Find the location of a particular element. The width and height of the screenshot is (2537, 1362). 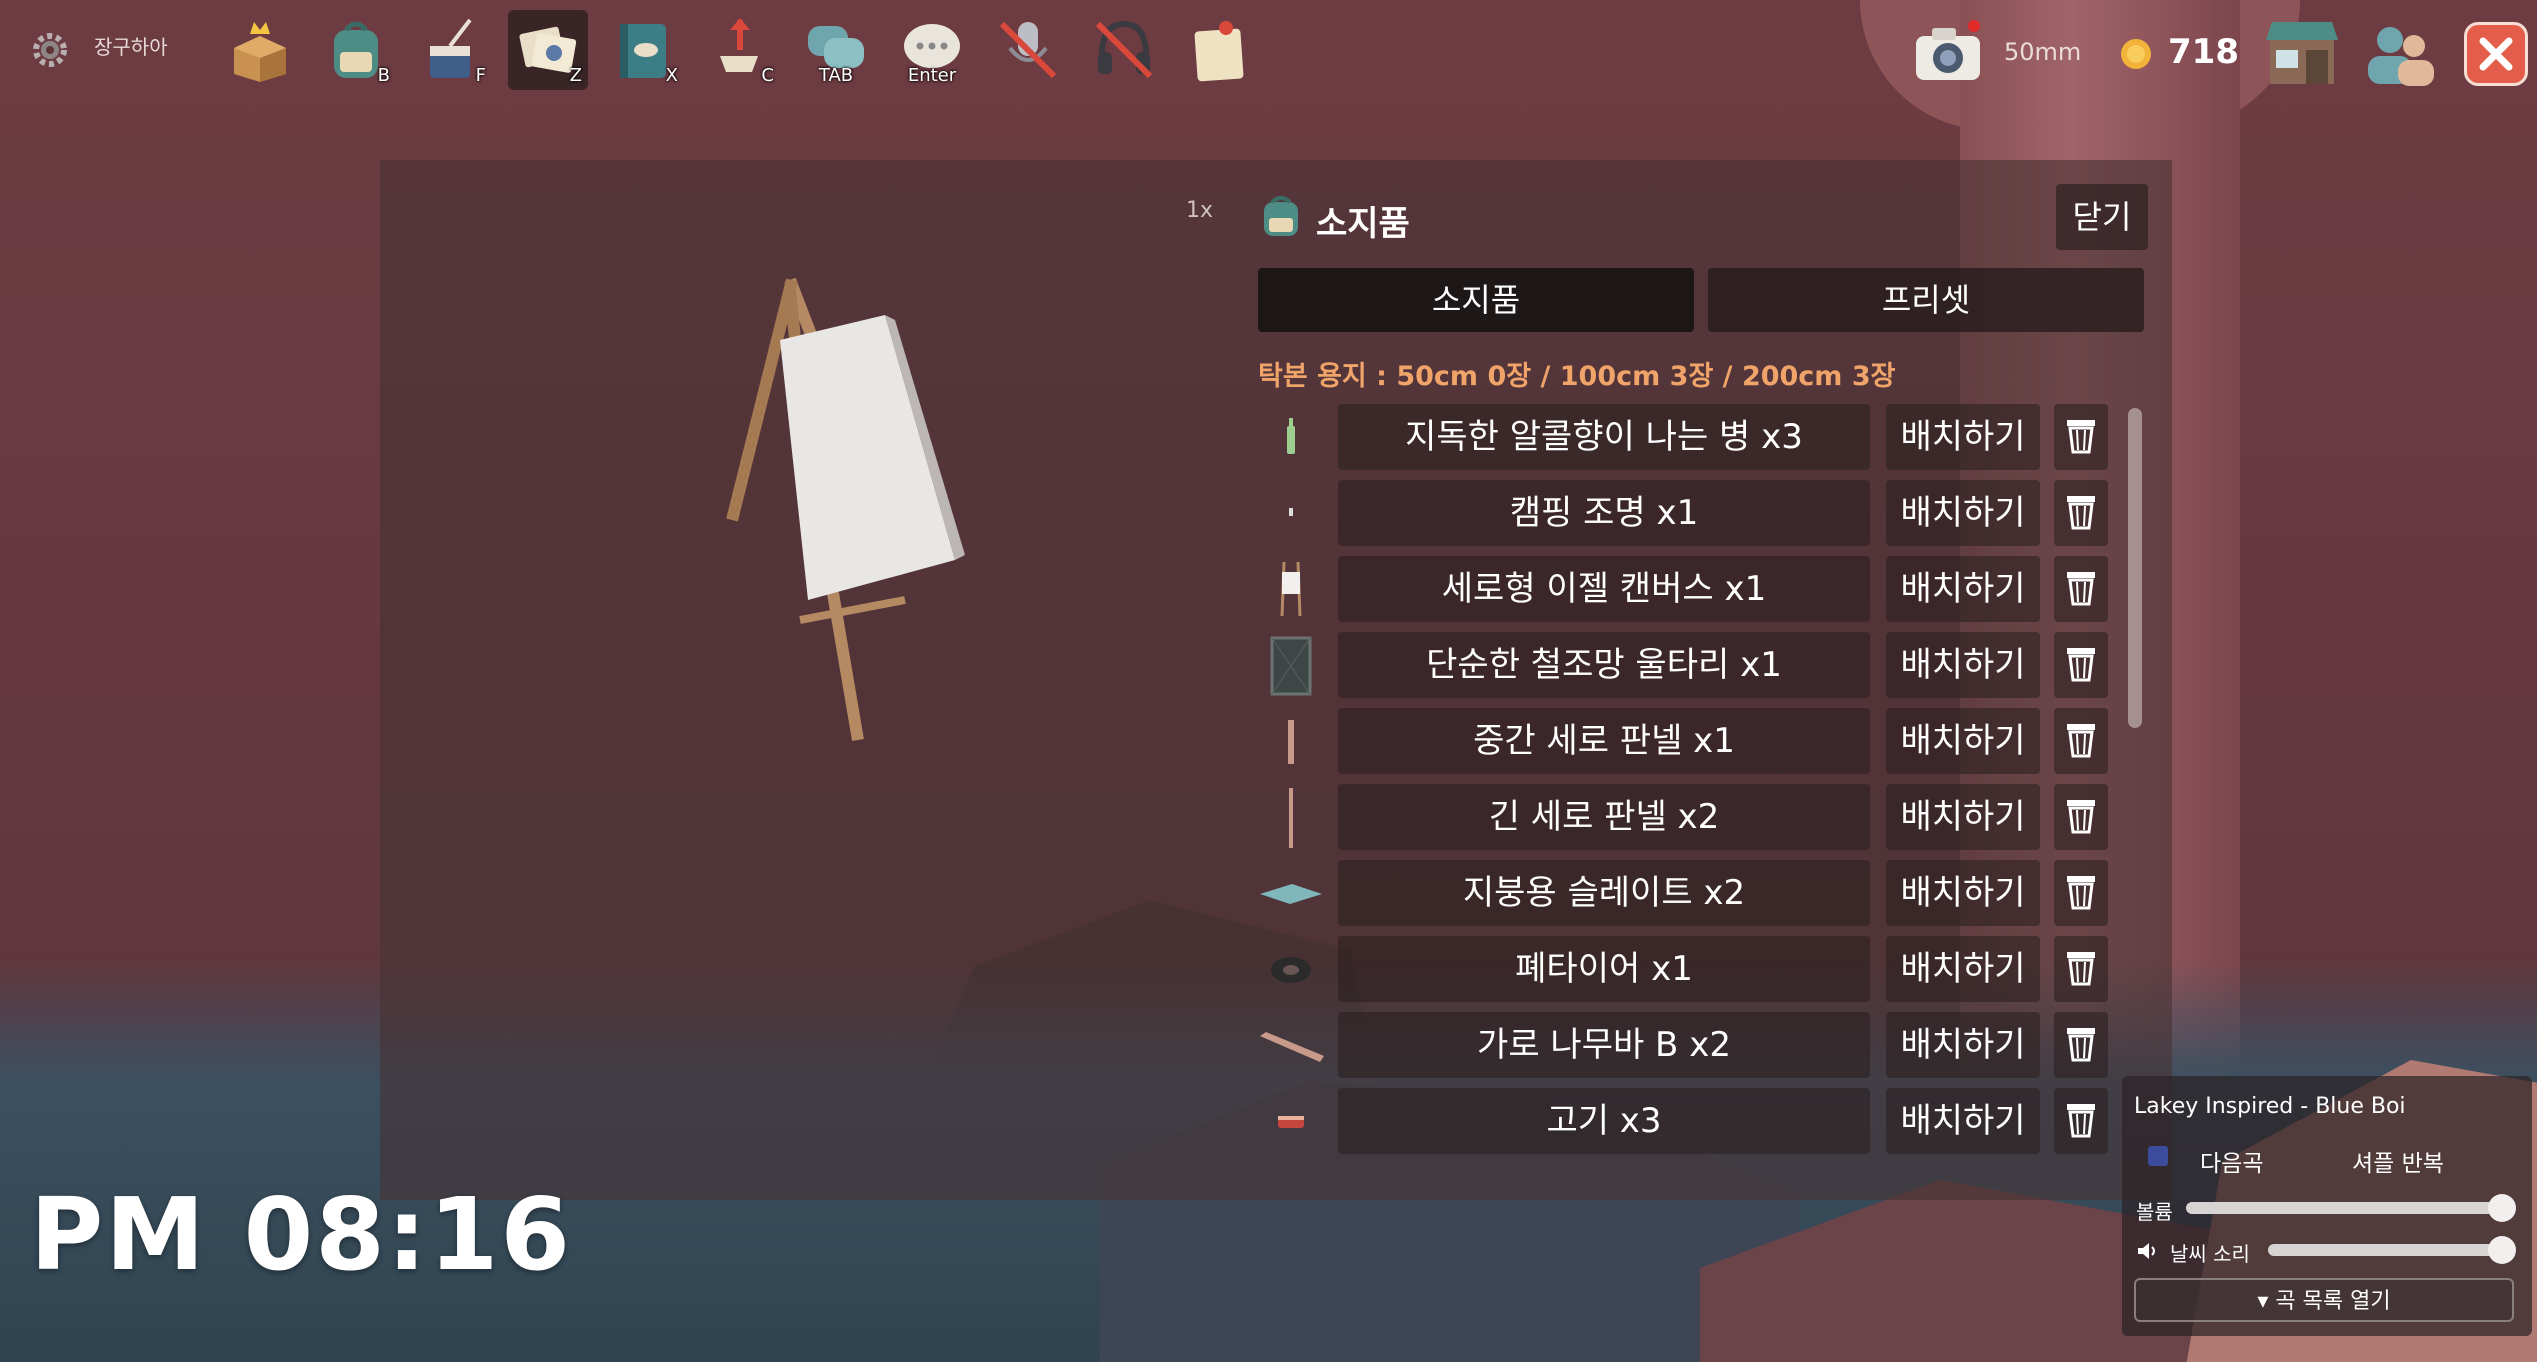

list-item: 중간 세로 판넬 x1 배치하기 is located at coordinates (1689, 742).